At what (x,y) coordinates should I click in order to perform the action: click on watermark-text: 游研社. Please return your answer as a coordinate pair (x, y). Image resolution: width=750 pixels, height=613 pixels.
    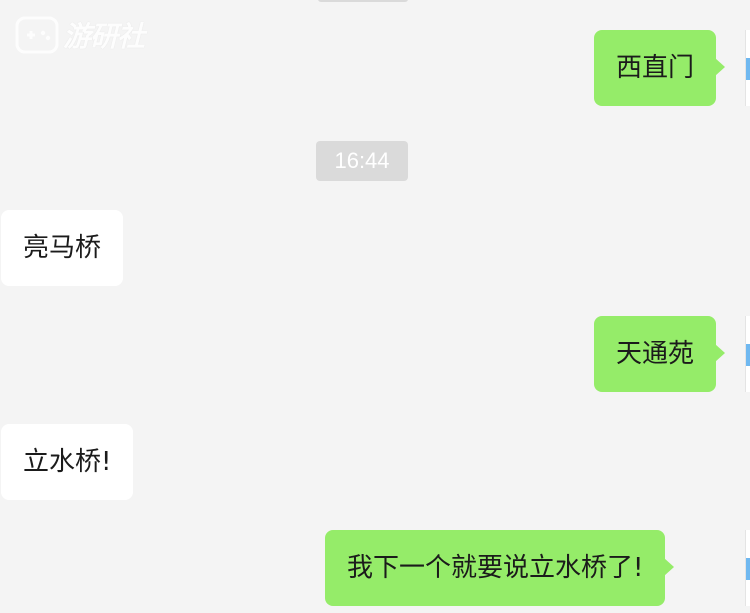
    Looking at the image, I should click on (104, 36).